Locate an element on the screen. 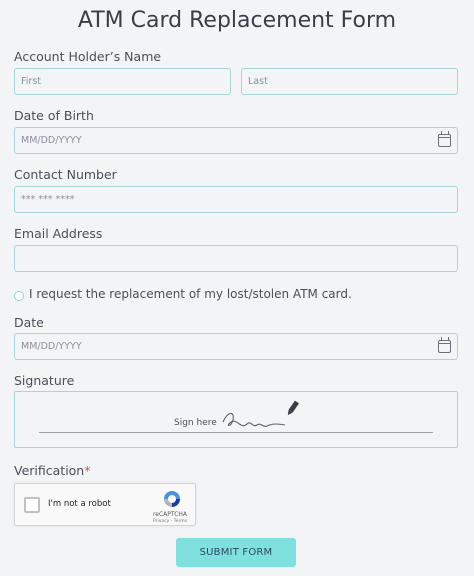  first-name-input: First is located at coordinates (122, 81).